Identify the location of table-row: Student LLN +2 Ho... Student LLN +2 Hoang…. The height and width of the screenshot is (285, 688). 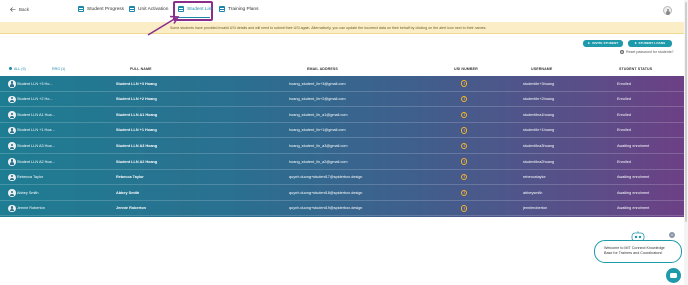
(344, 100).